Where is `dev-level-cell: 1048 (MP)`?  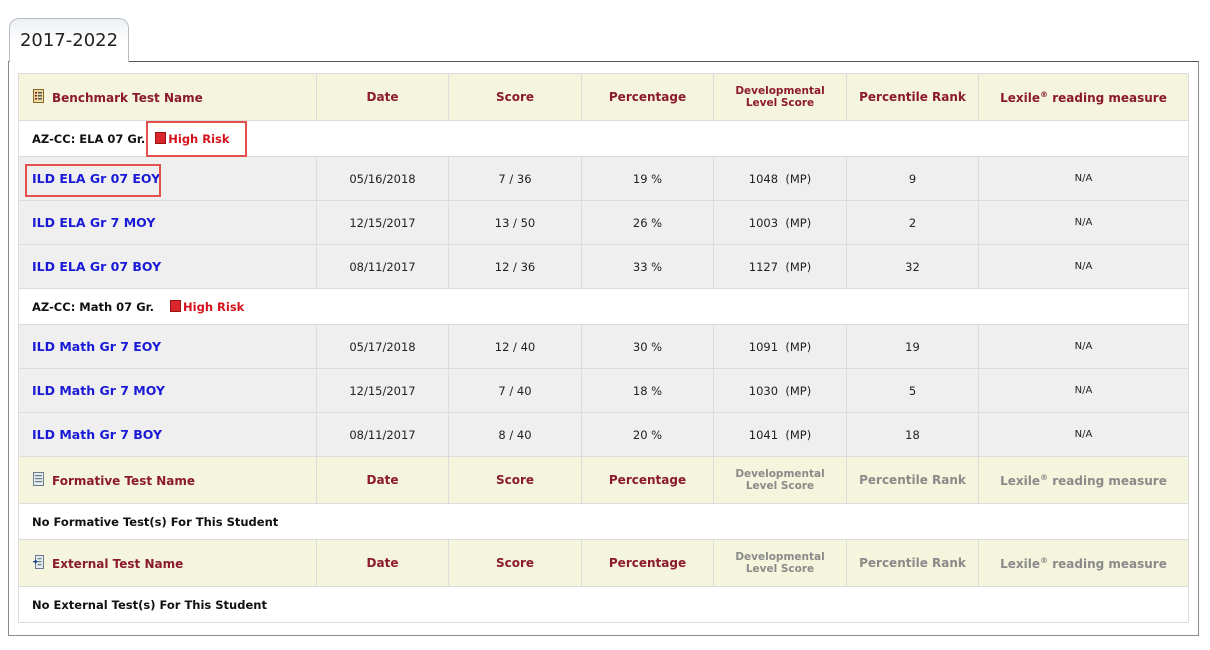
dev-level-cell: 1048 (MP) is located at coordinates (780, 178).